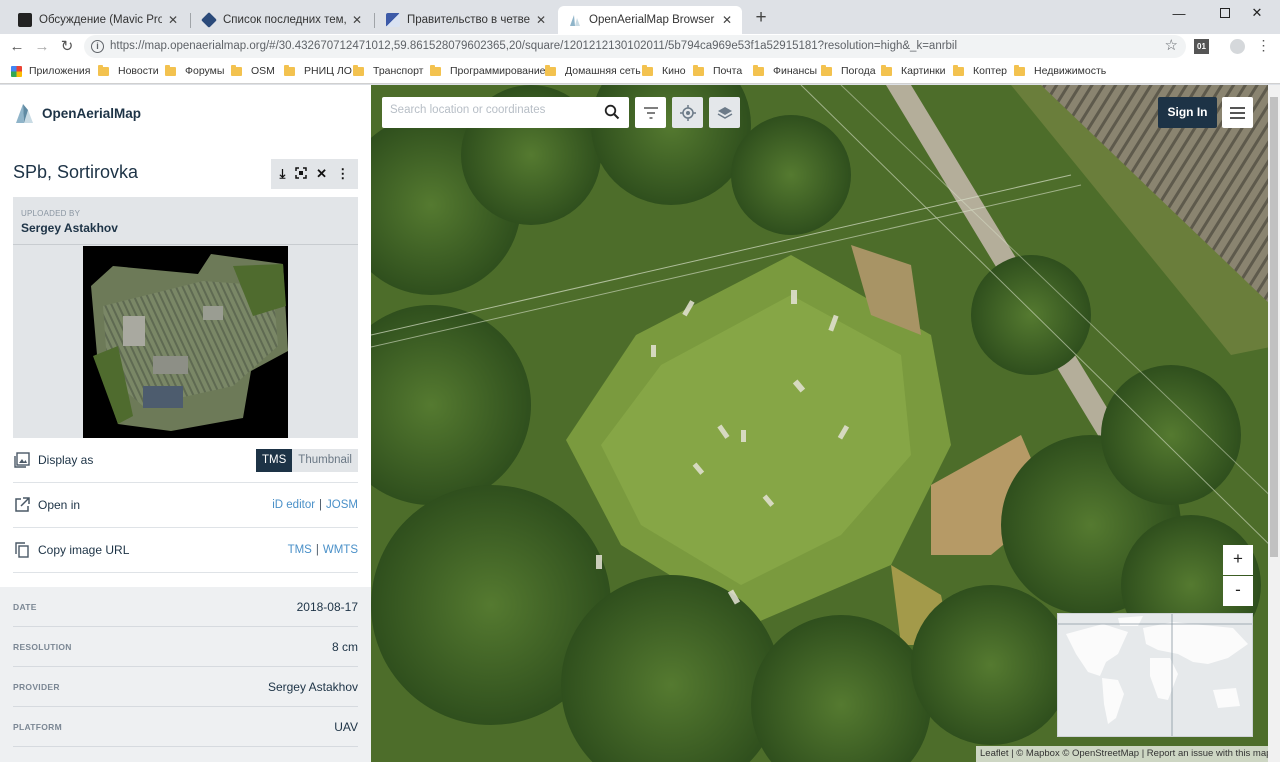 The width and height of the screenshot is (1280, 762). I want to click on filter-button, so click(650, 112).